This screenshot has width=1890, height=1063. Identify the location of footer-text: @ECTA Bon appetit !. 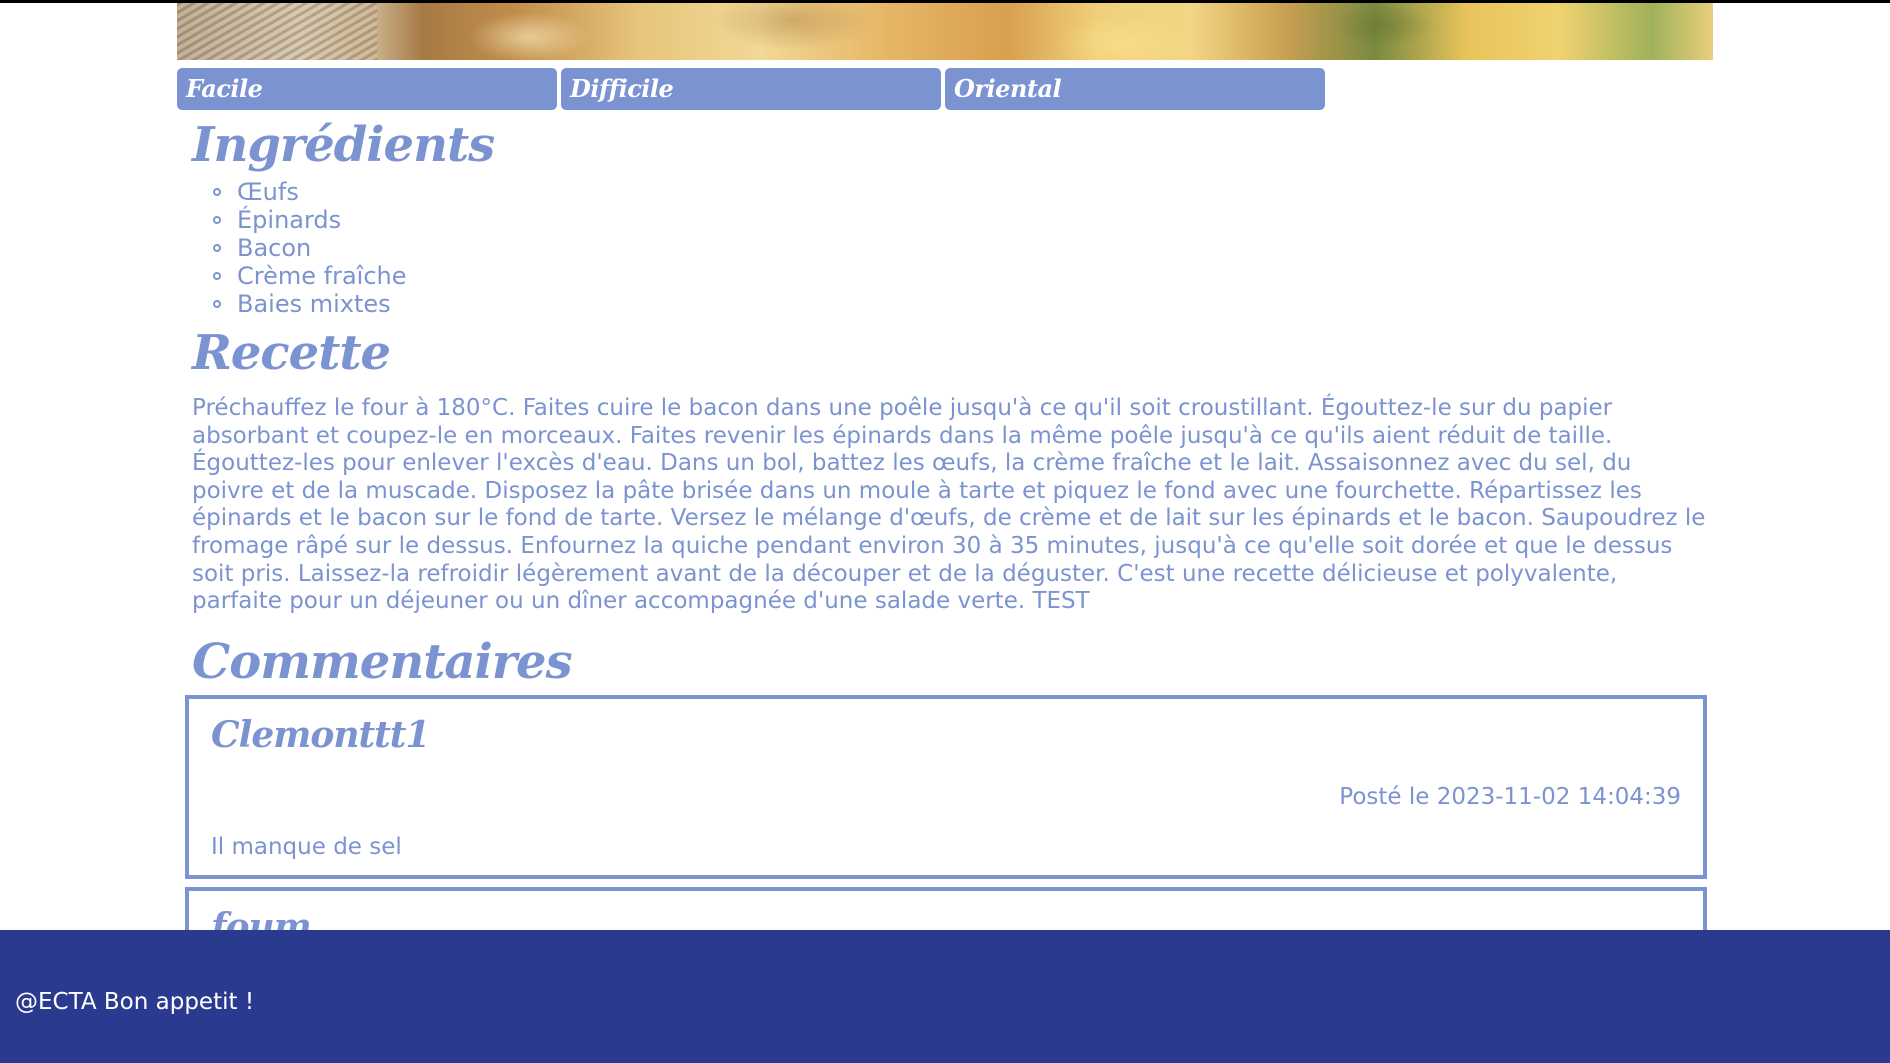
(135, 1002).